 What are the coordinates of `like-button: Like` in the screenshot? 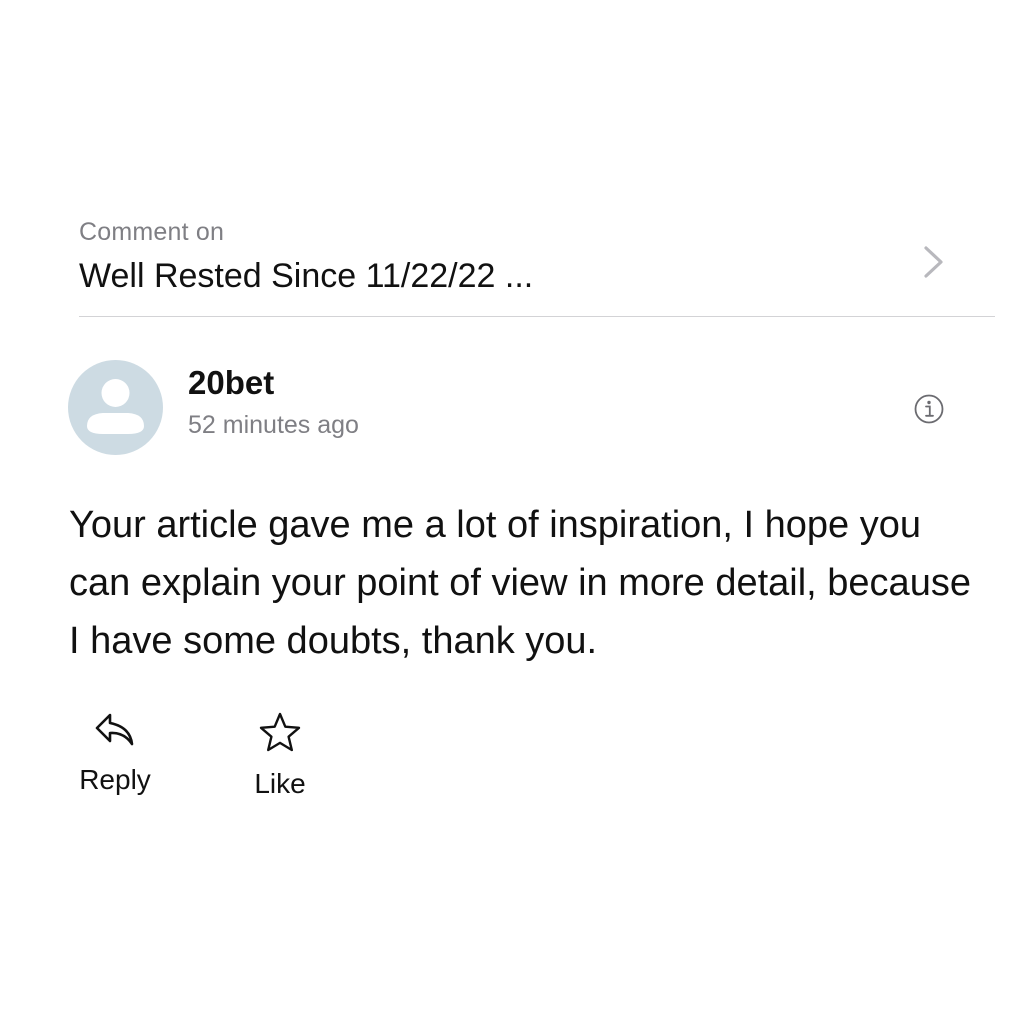 It's located at (280, 755).